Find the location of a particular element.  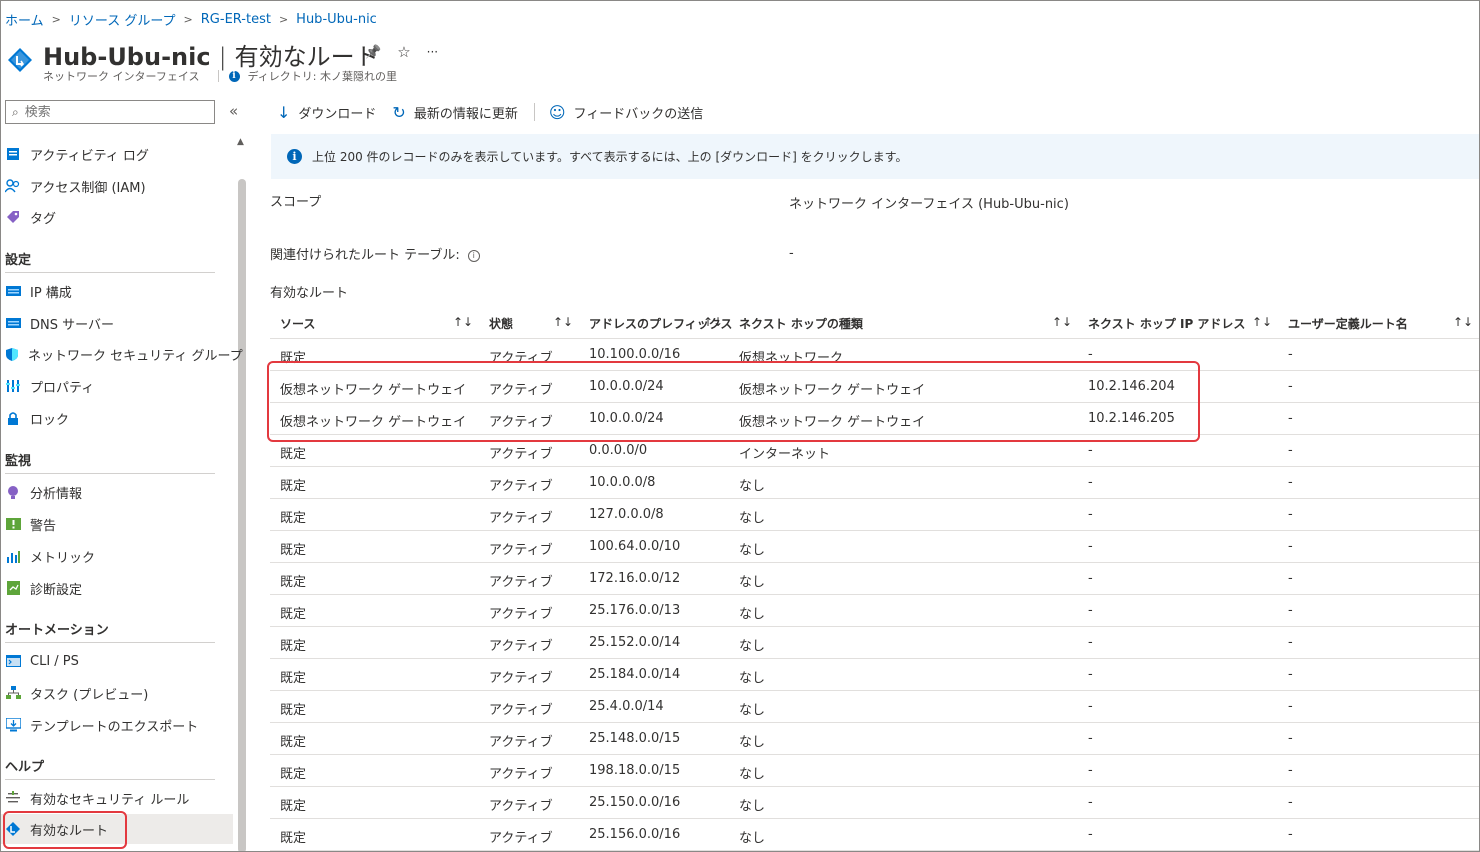

diagnostics-icon is located at coordinates (13, 588).